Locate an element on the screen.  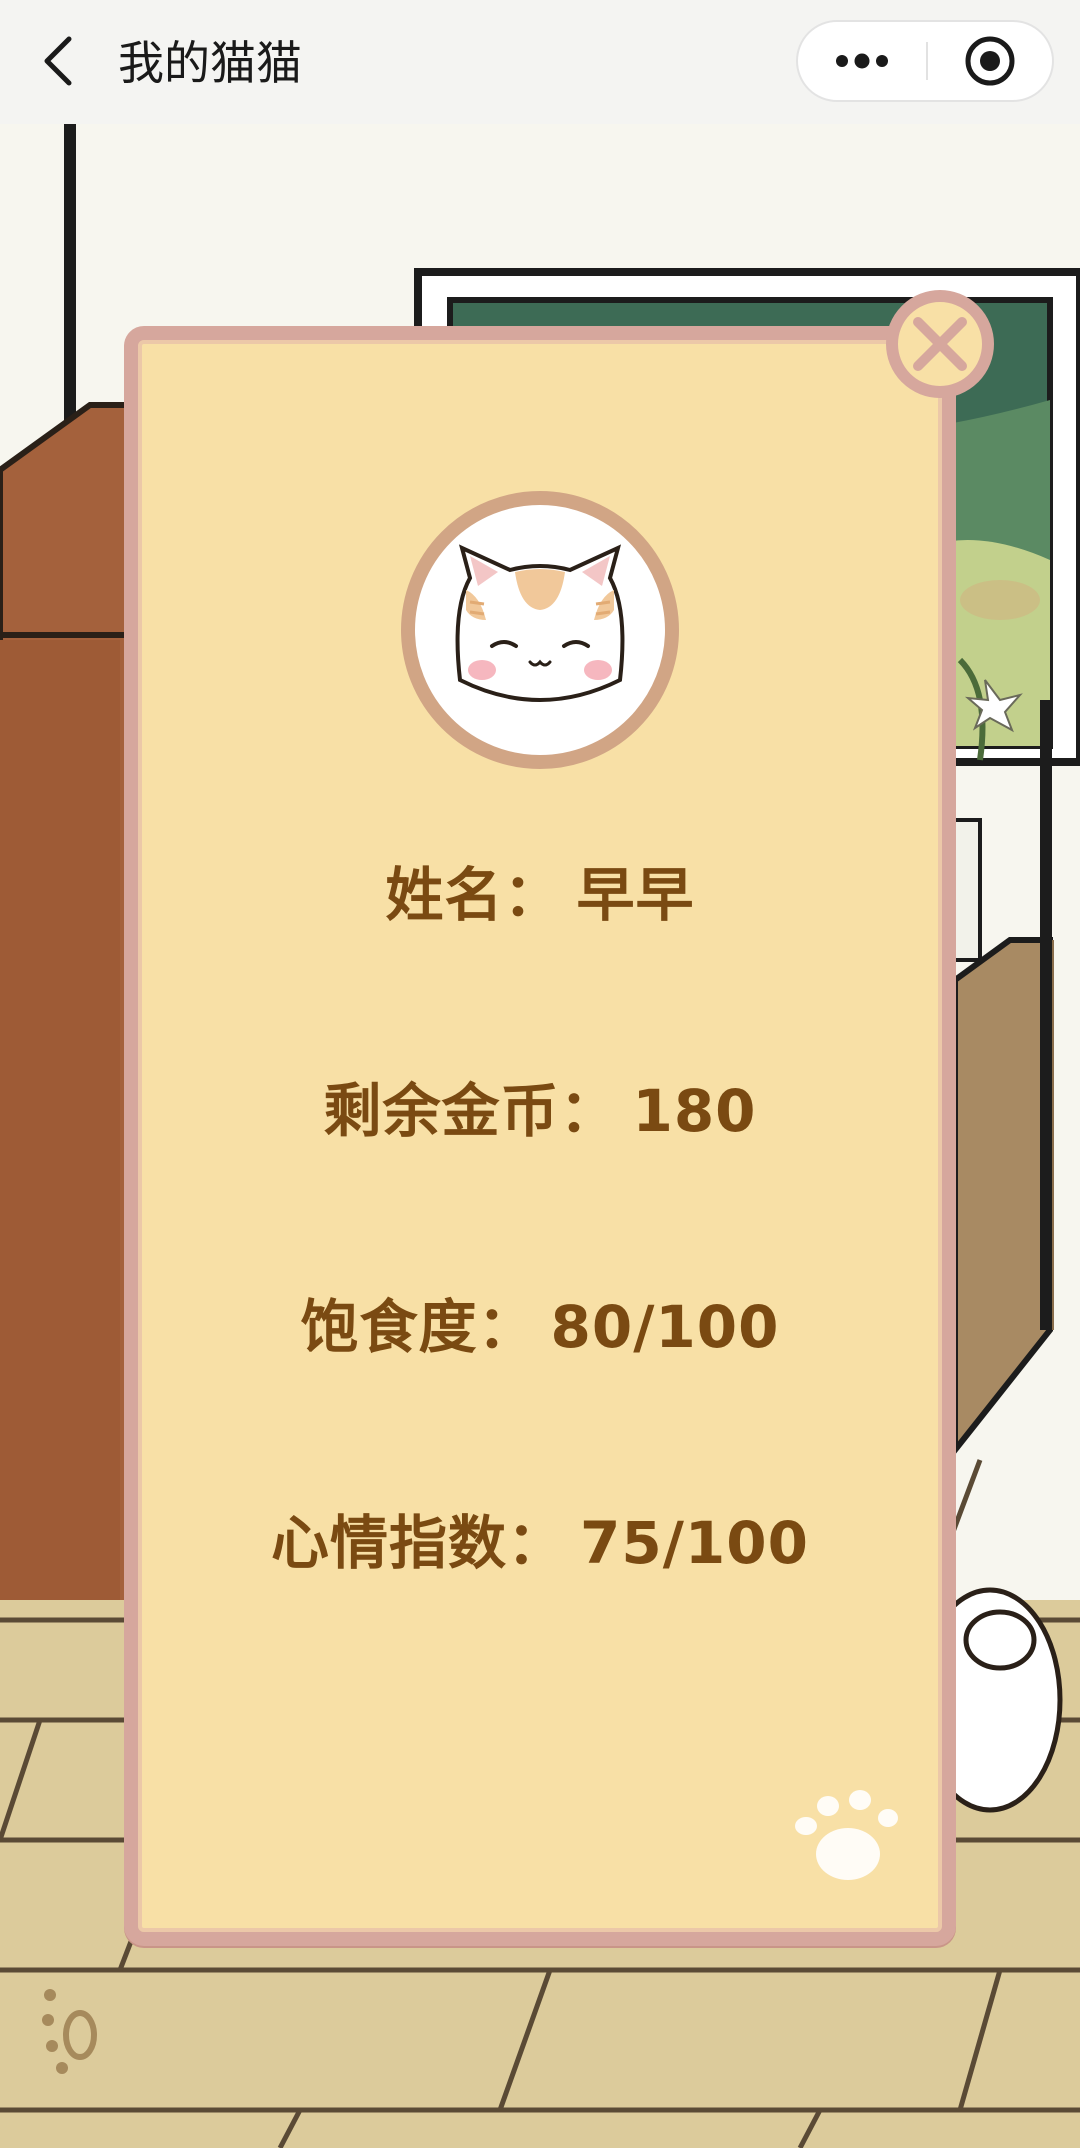
info-name: 姓名： 早早 is located at coordinates (540, 890).